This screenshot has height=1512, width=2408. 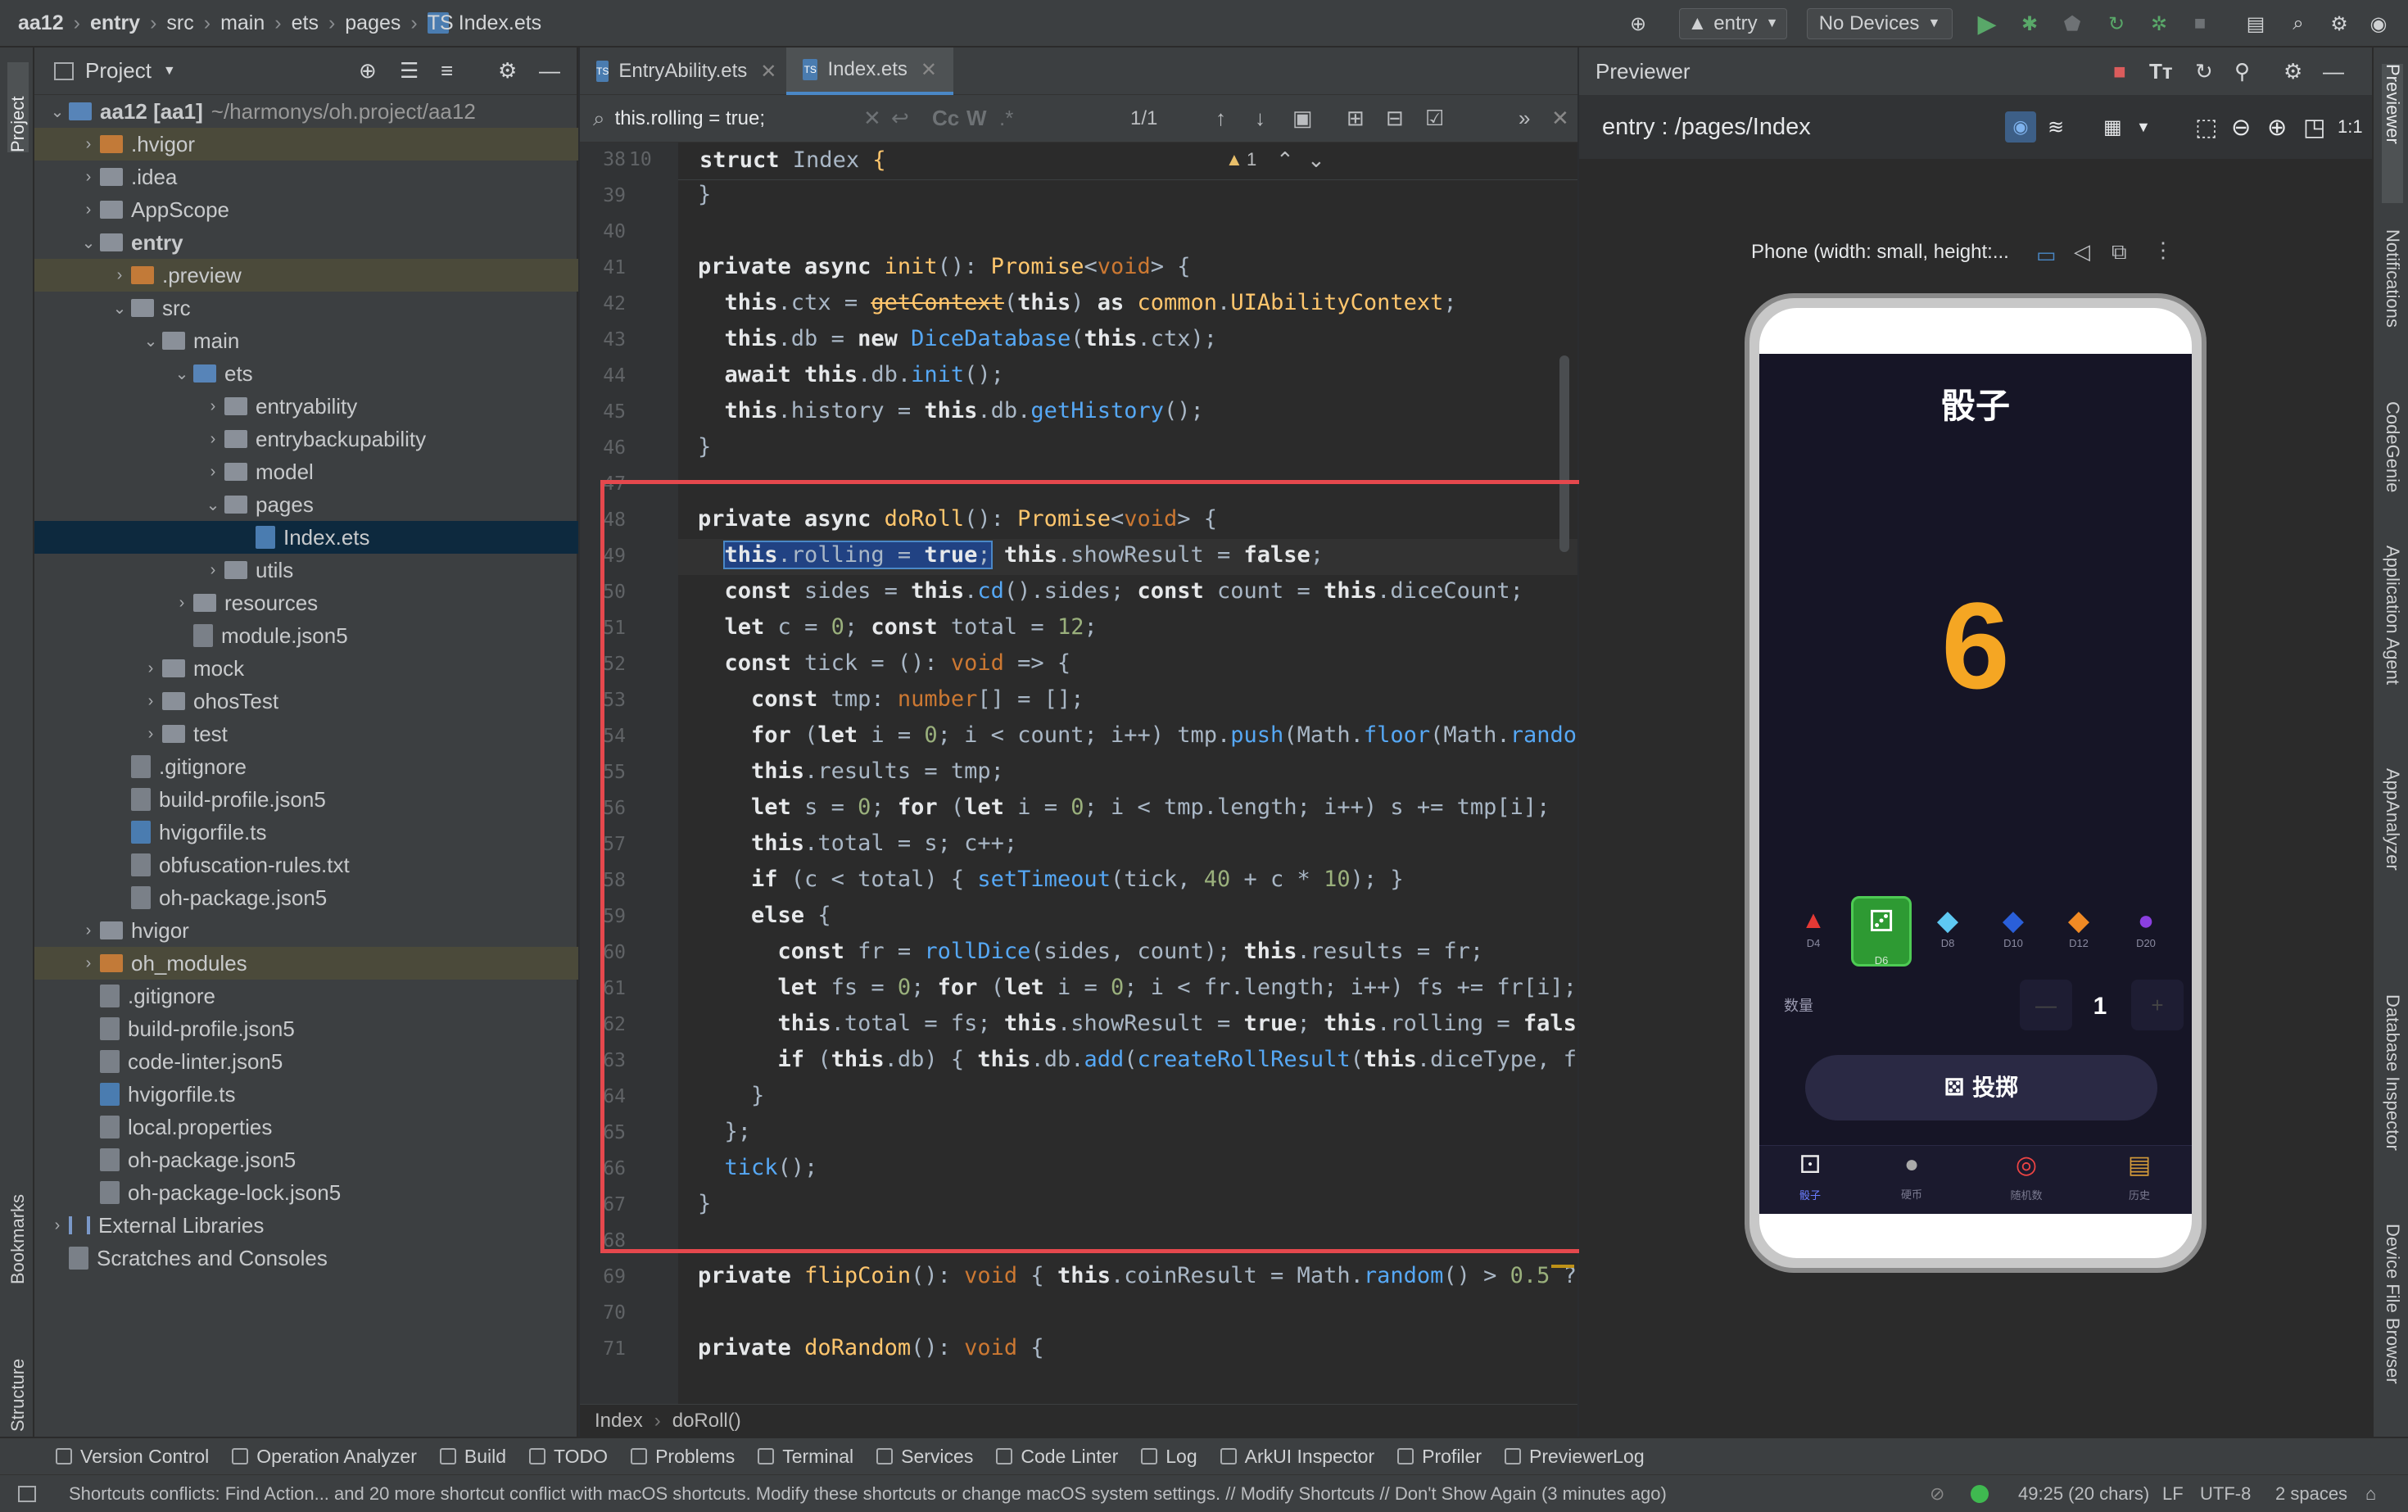 What do you see at coordinates (872, 119) in the screenshot?
I see `clear-icon: ✕` at bounding box center [872, 119].